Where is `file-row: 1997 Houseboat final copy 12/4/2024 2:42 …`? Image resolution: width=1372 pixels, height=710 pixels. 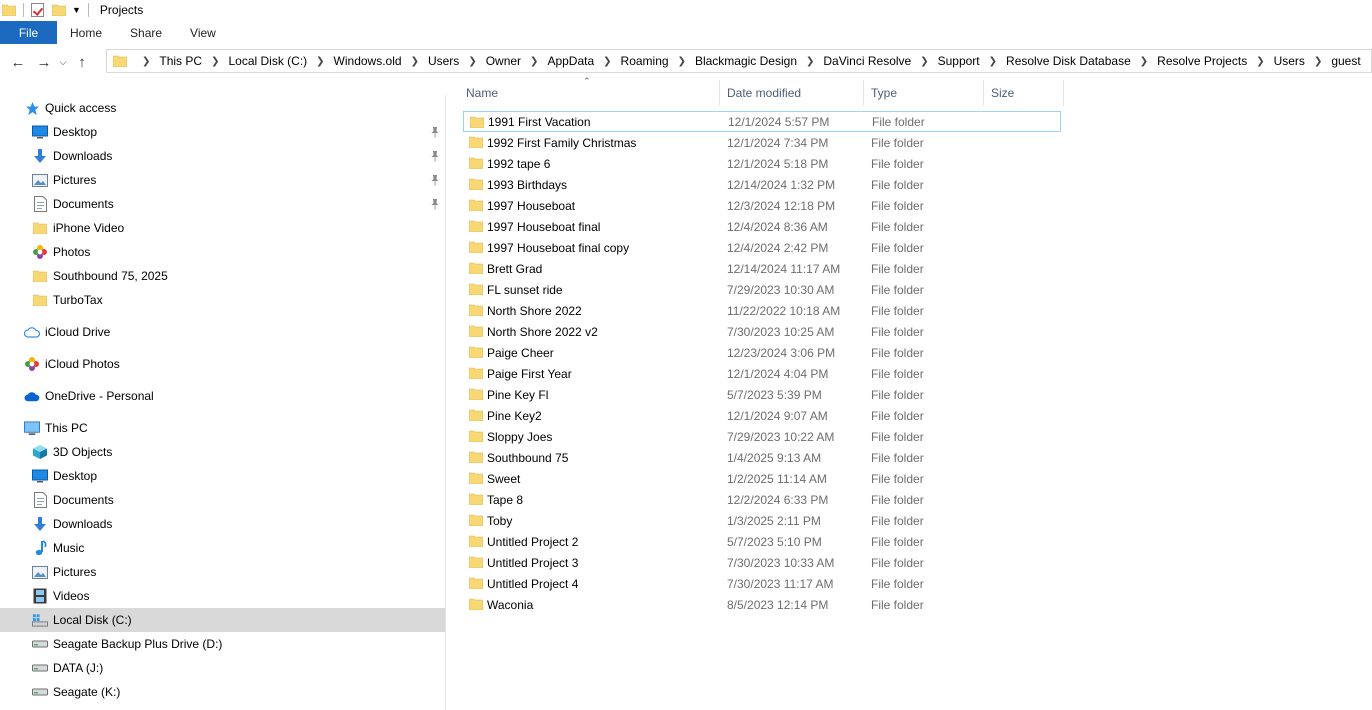 file-row: 1997 Houseboat final copy 12/4/2024 2:42 … is located at coordinates (762, 247).